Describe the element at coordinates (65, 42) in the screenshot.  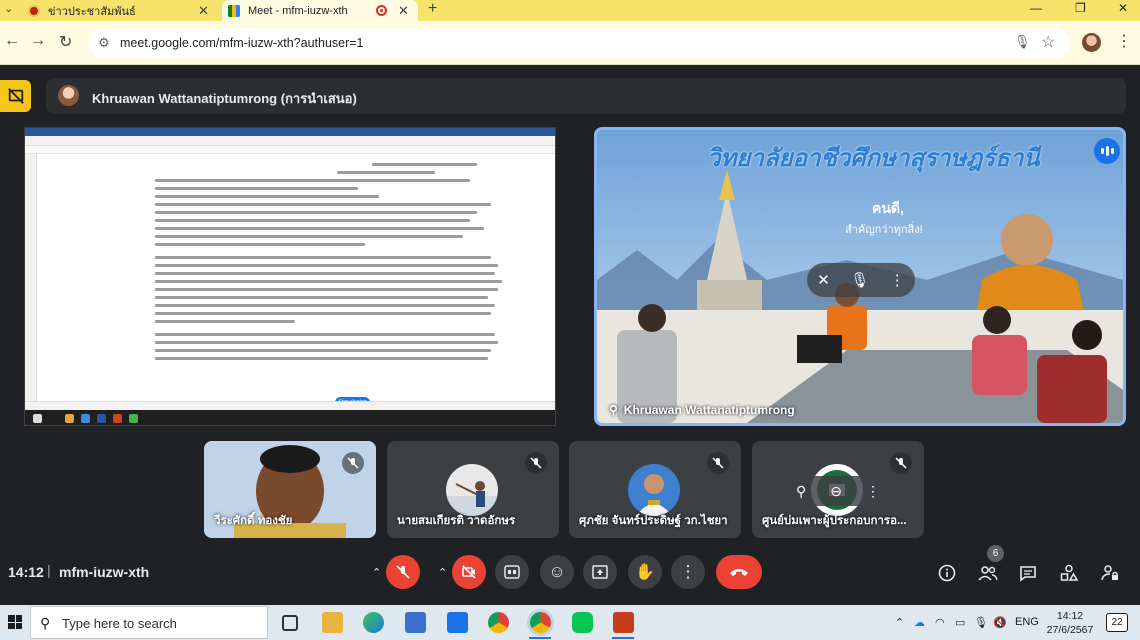
I see `reload-icon: ↻` at that location.